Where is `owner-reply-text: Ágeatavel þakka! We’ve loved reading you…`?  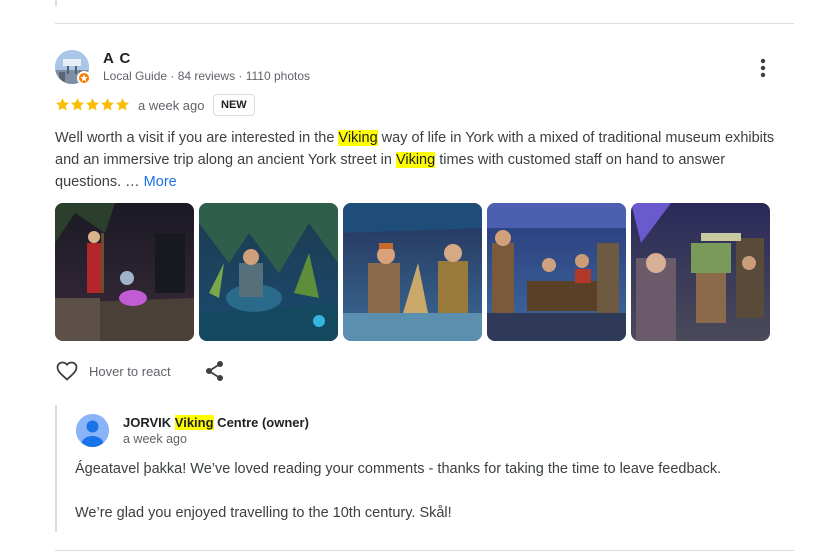
owner-reply-text: Ágeatavel þakka! We’ve loved reading you… is located at coordinates (435, 491).